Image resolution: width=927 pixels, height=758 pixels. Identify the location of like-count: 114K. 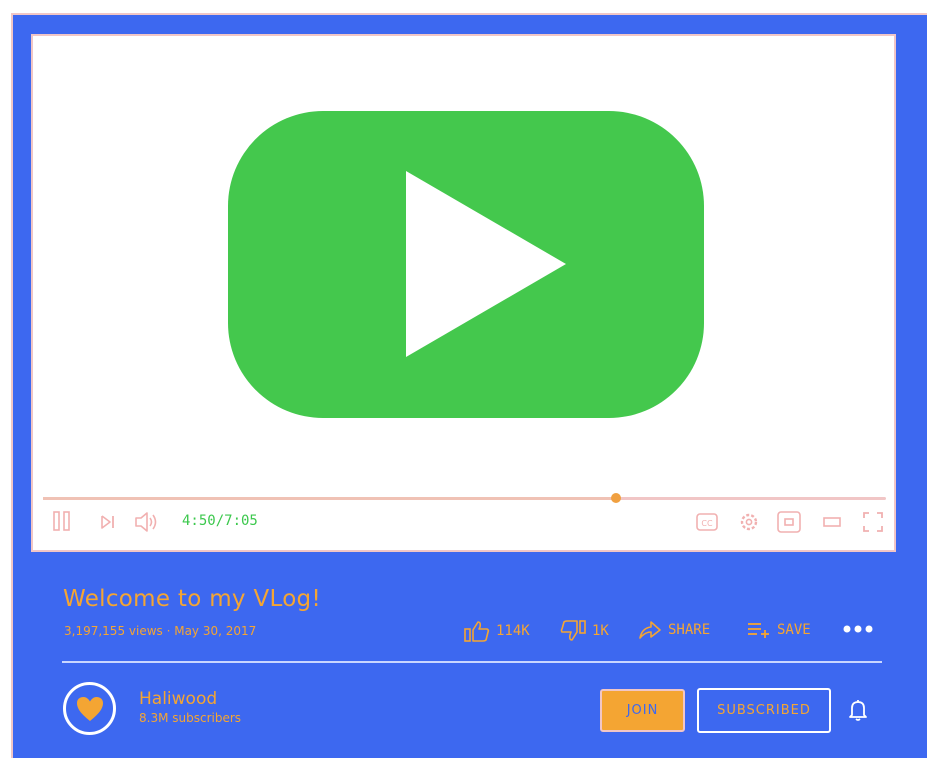
(513, 631).